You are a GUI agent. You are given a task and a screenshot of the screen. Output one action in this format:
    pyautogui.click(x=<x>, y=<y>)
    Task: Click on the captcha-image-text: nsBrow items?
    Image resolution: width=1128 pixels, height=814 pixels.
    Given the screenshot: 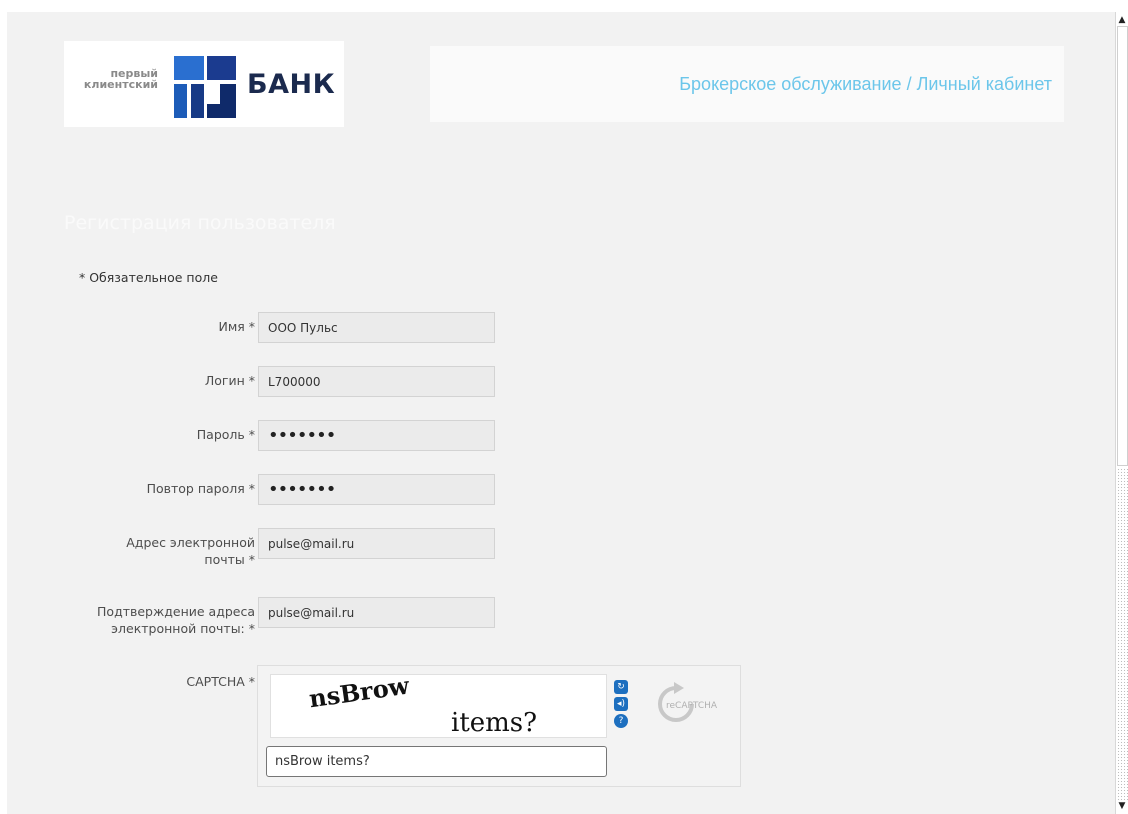 What is the action you would take?
    pyautogui.click(x=422, y=704)
    